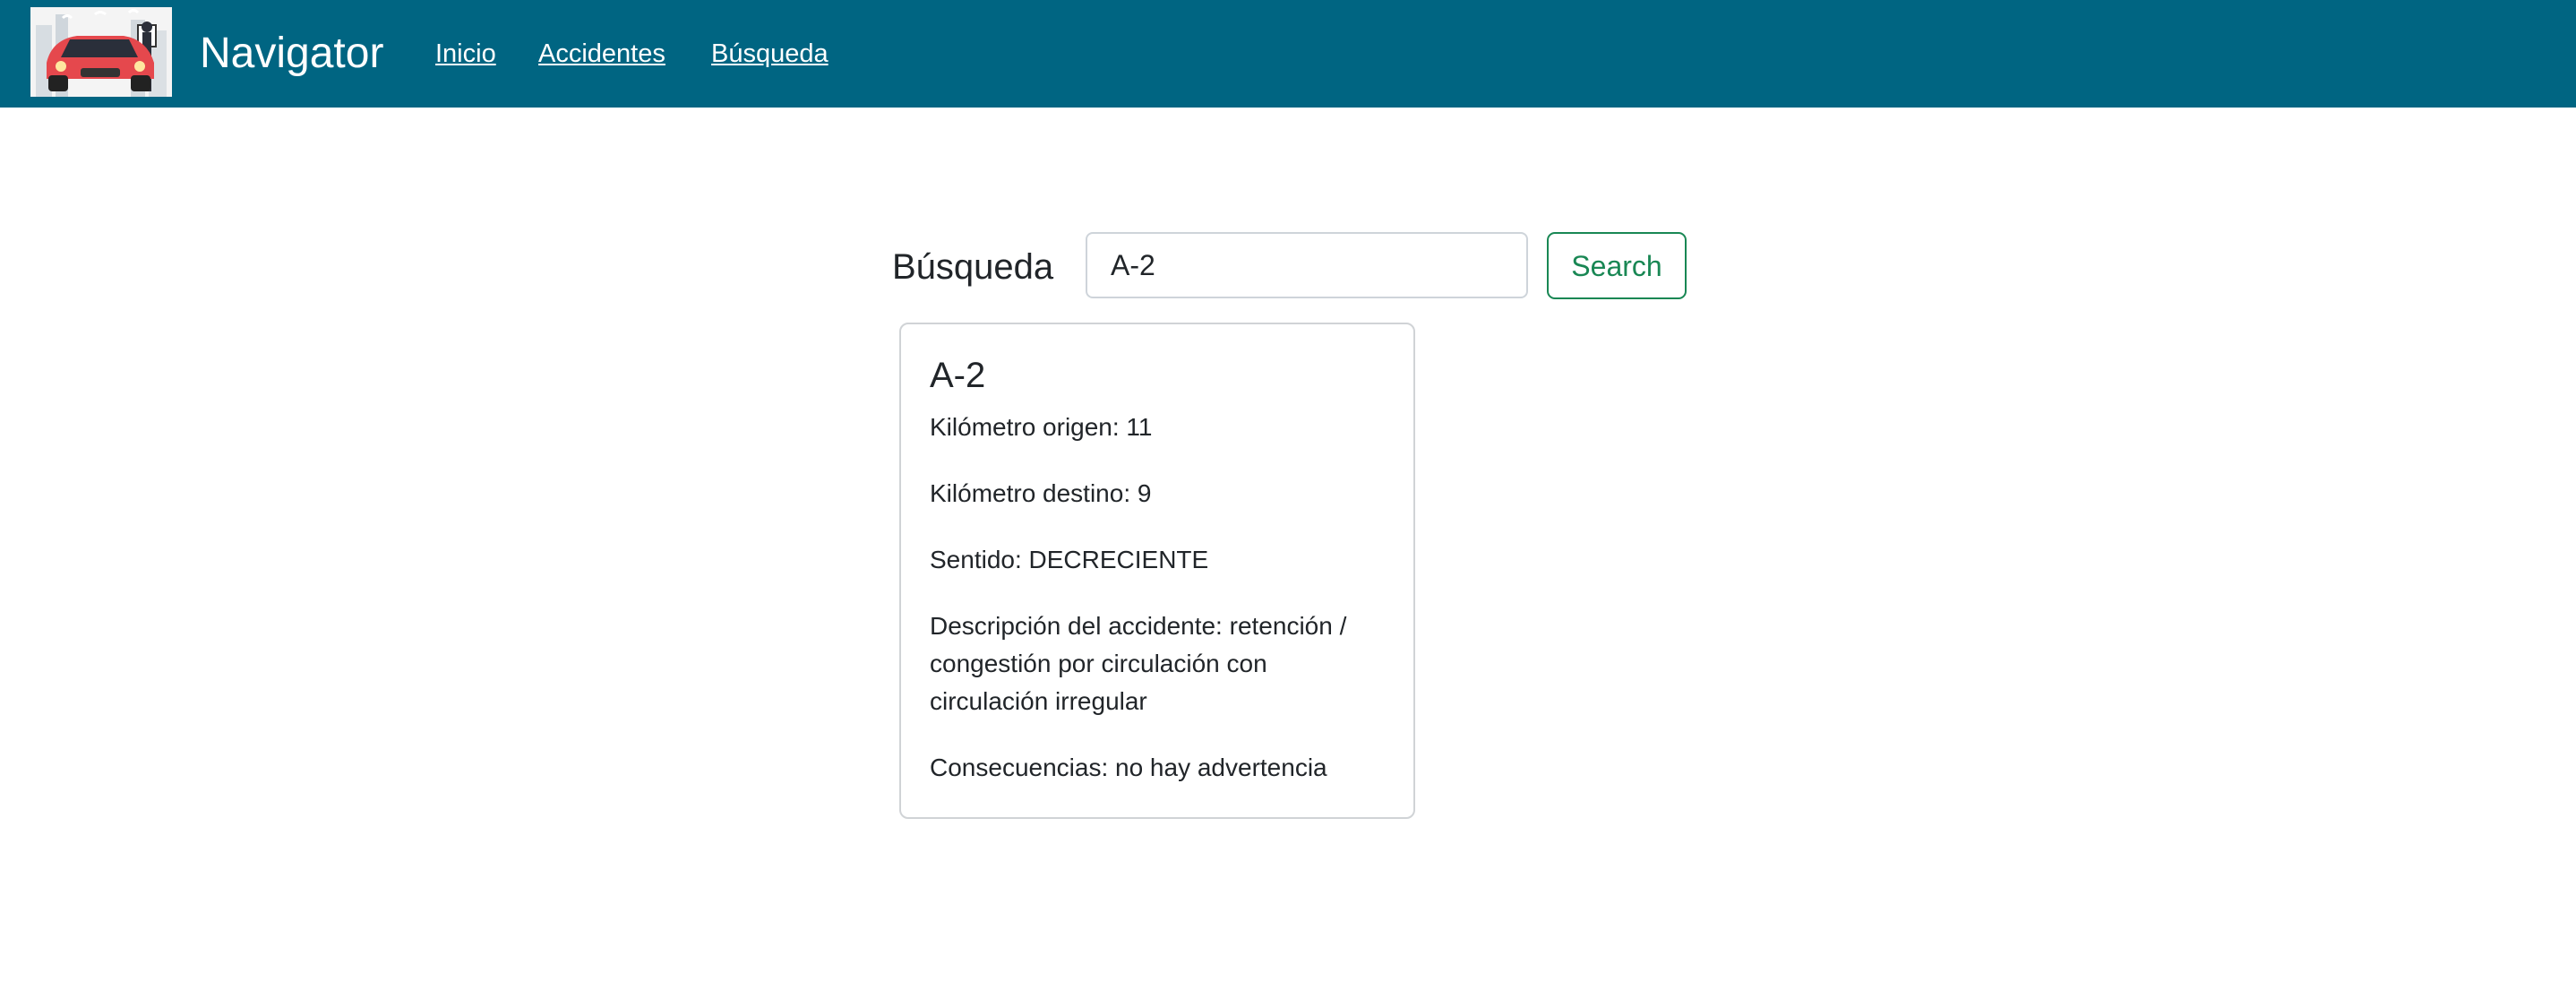  Describe the element at coordinates (770, 54) in the screenshot. I see `nav-link-busqueda: Búsqueda` at that location.